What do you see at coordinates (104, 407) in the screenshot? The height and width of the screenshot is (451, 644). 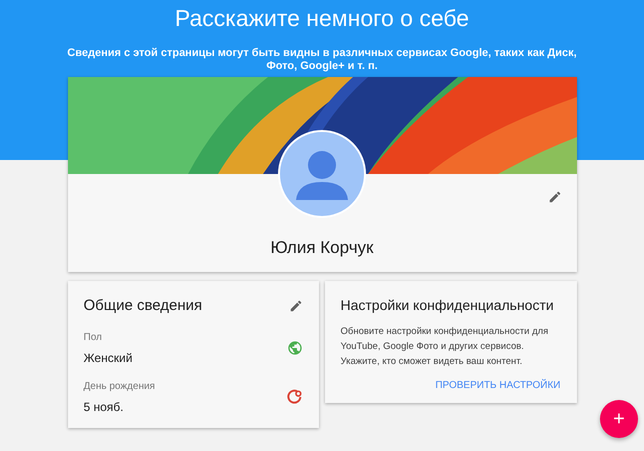 I see `field-value: 5 нояб.` at bounding box center [104, 407].